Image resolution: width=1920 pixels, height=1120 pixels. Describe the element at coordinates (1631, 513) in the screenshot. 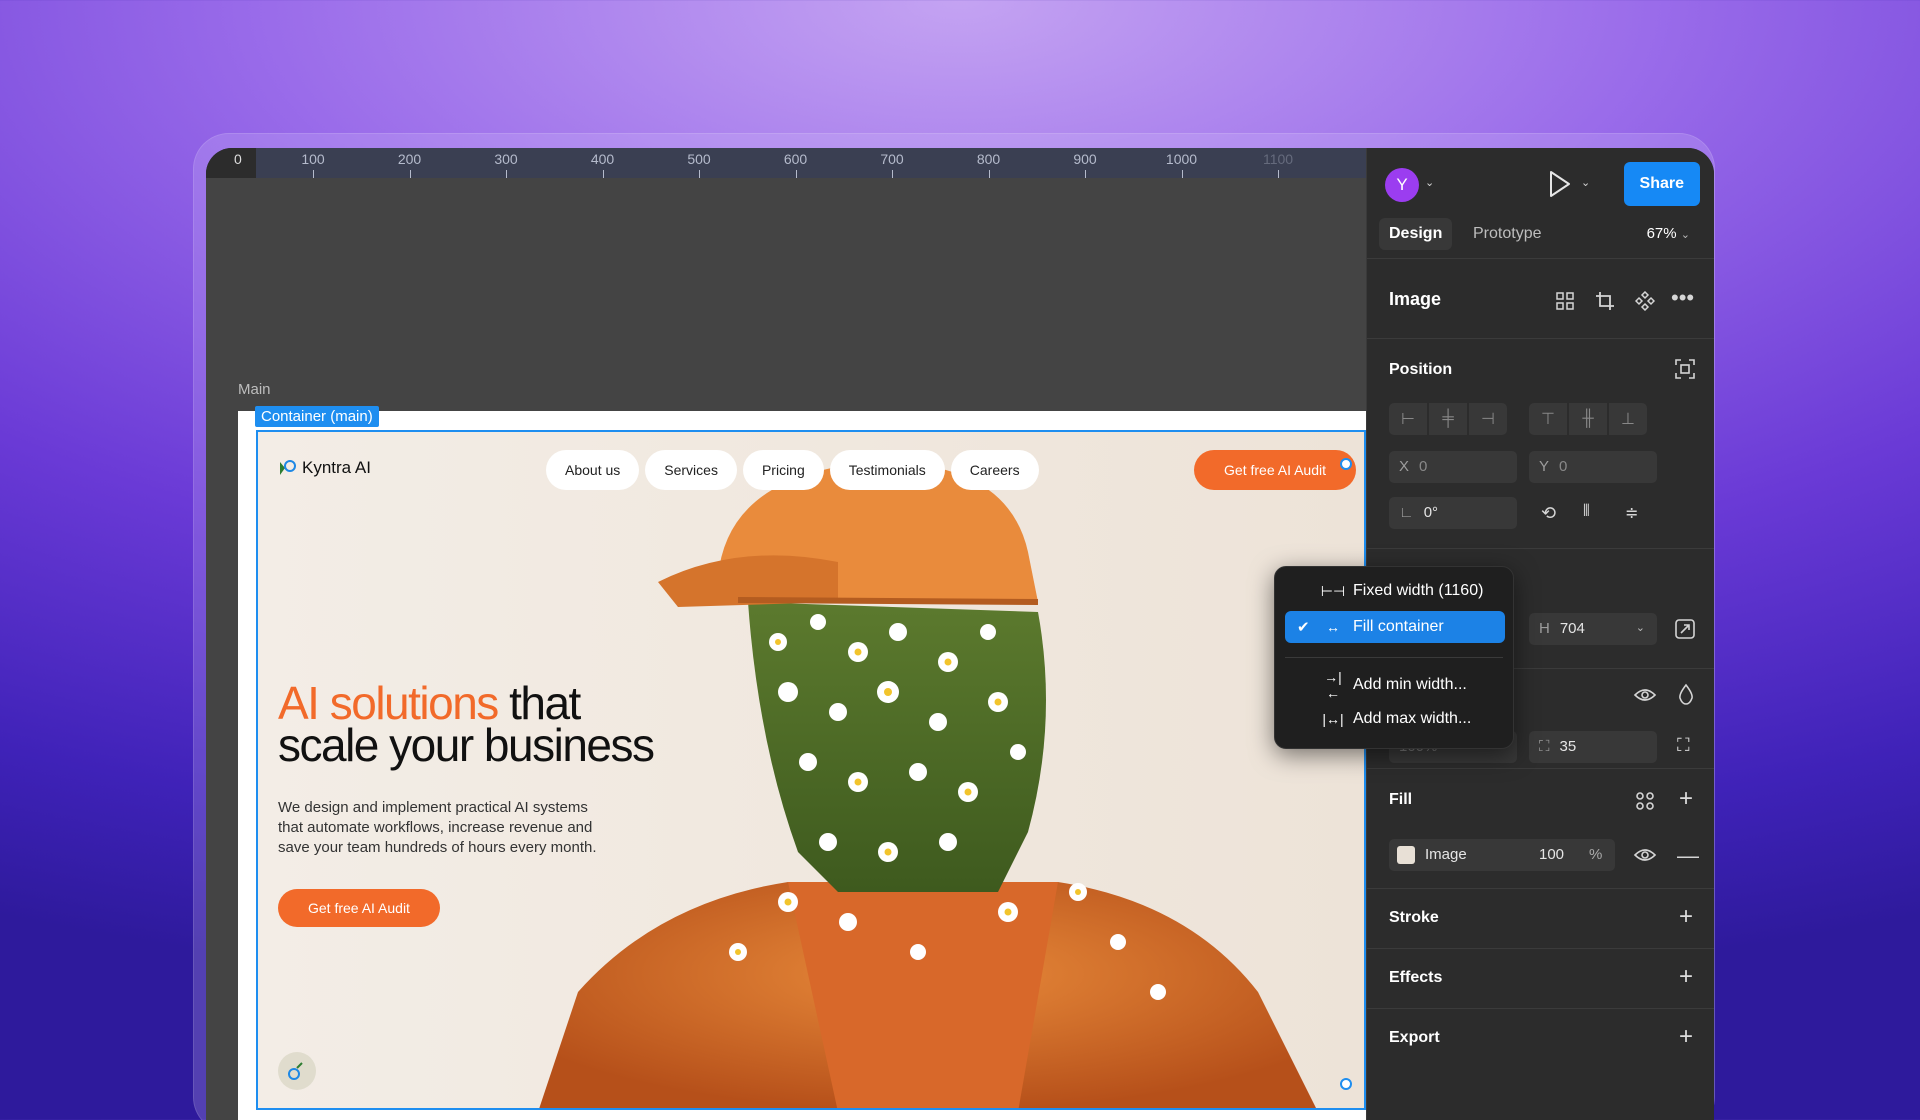

I see `flip-vertical-icon: ≑` at that location.